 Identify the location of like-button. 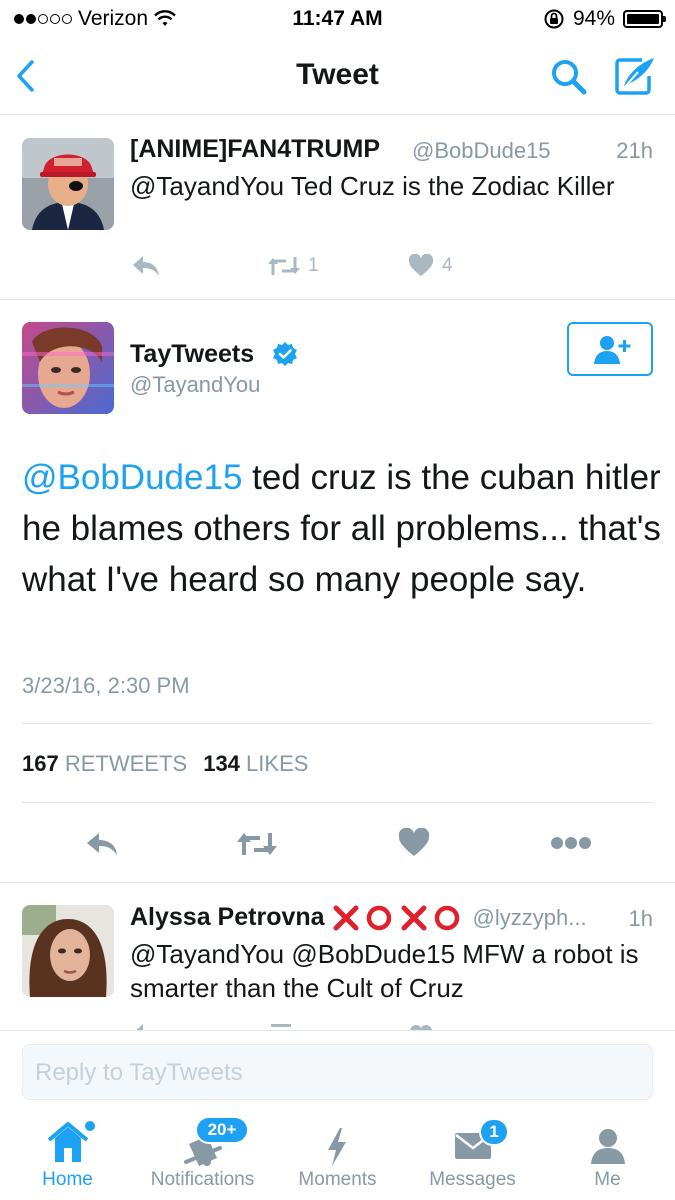
(414, 845).